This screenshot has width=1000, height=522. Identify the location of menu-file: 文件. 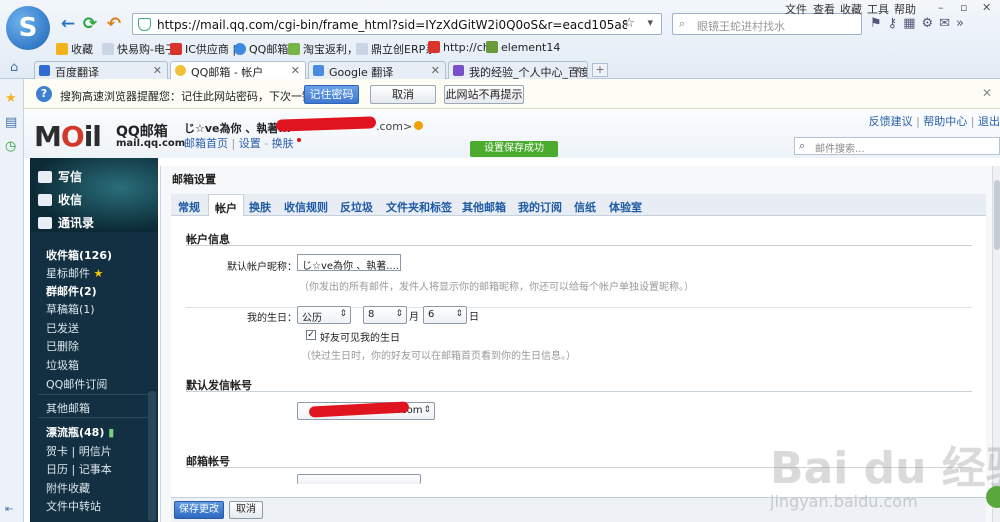
(796, 9).